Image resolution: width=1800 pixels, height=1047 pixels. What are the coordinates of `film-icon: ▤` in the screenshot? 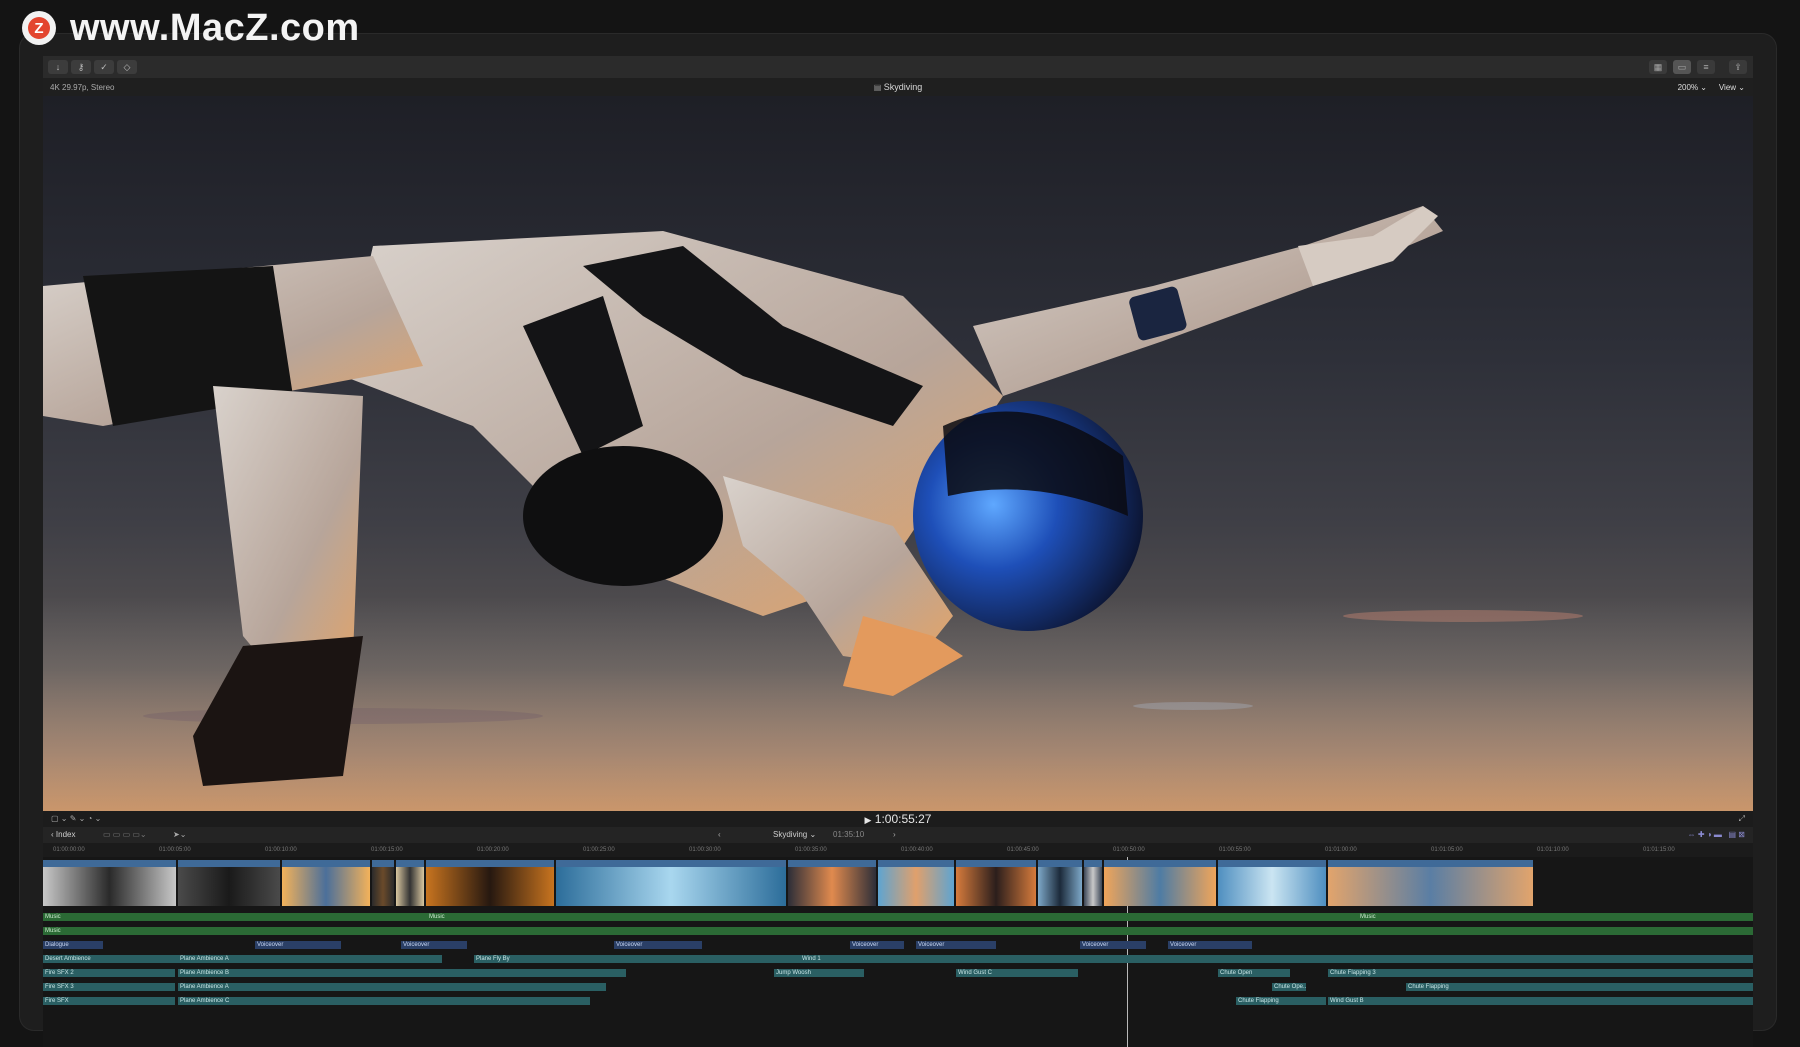 It's located at (877, 87).